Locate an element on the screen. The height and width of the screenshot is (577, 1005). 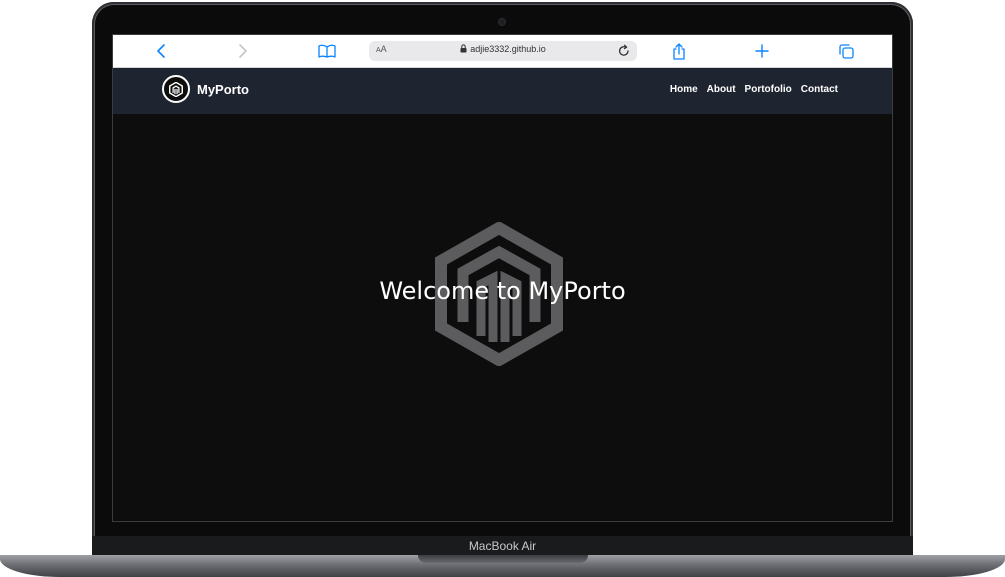
site-navbar: MyPorto Home About Portofolio Contact is located at coordinates (502, 91).